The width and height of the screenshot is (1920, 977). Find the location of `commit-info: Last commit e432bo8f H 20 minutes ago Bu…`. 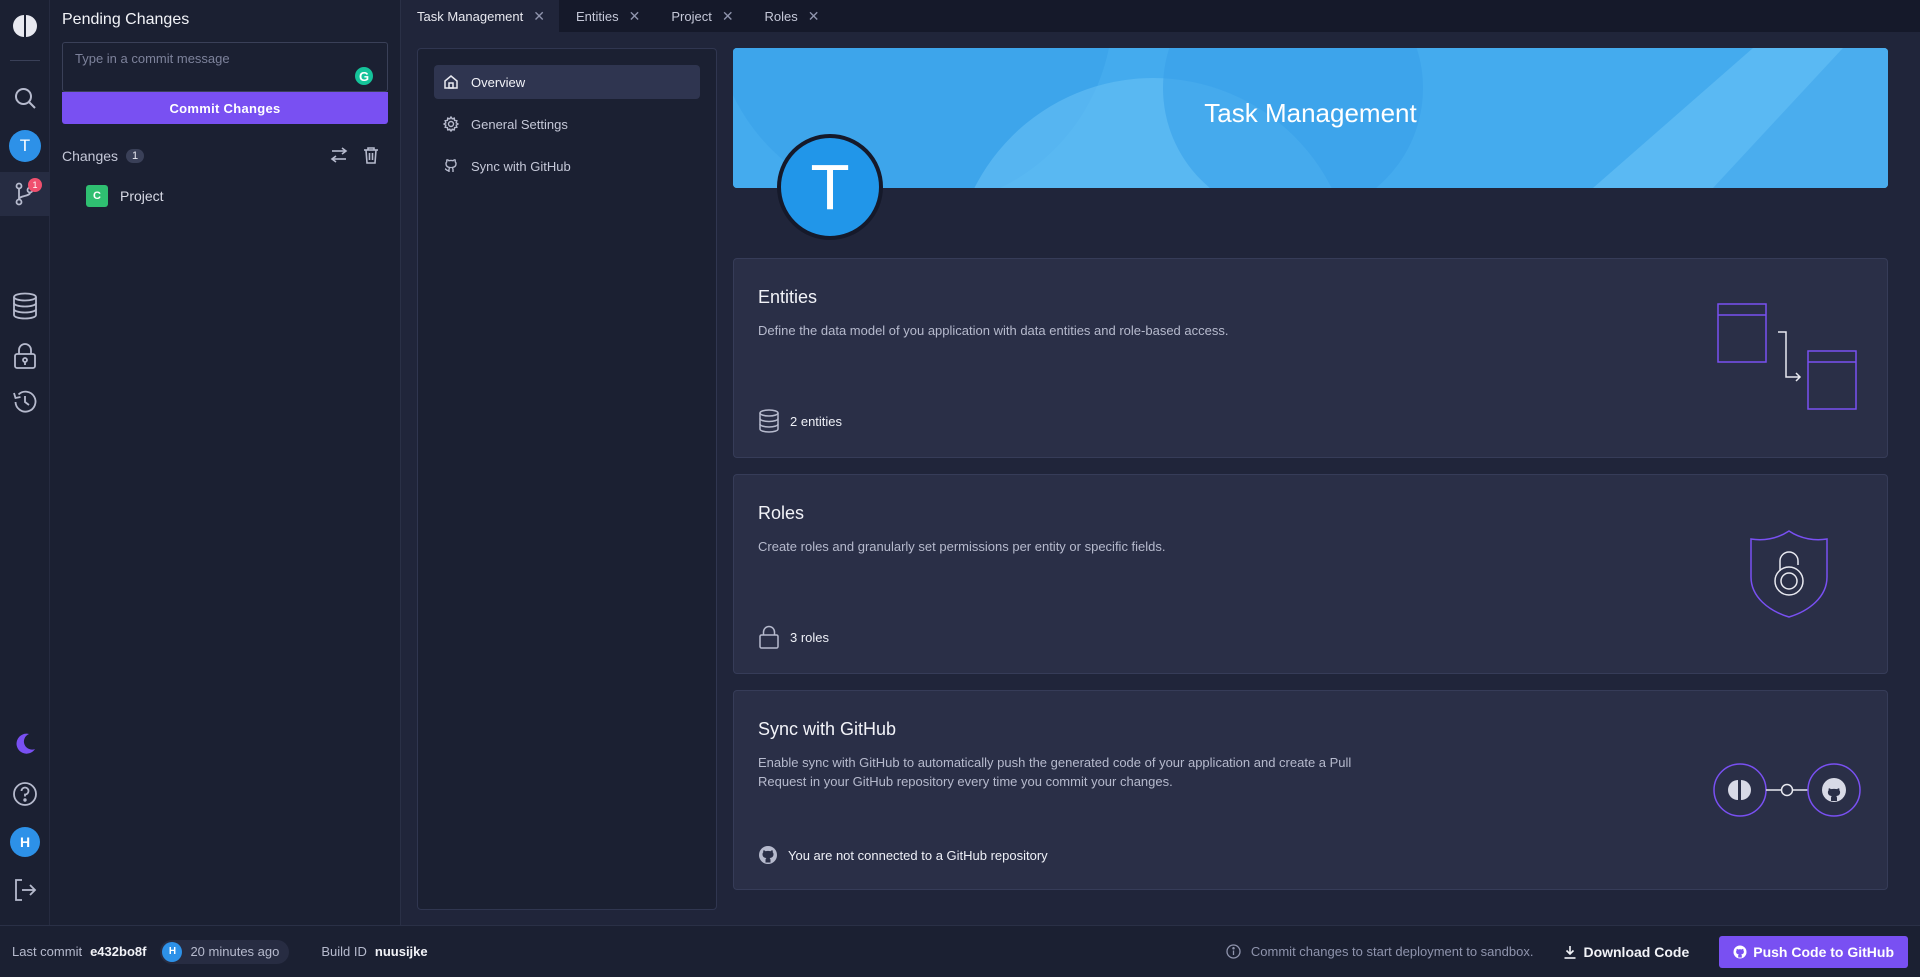

commit-info: Last commit e432bo8f H 20 minutes ago Bu… is located at coordinates (220, 951).